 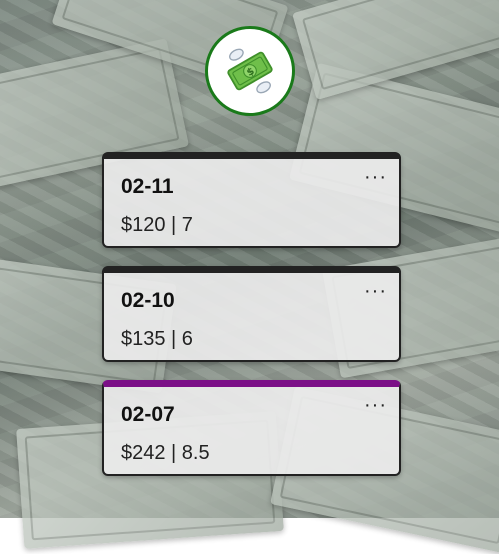 What do you see at coordinates (165, 453) in the screenshot?
I see `entry-summary: $242 | 8.5` at bounding box center [165, 453].